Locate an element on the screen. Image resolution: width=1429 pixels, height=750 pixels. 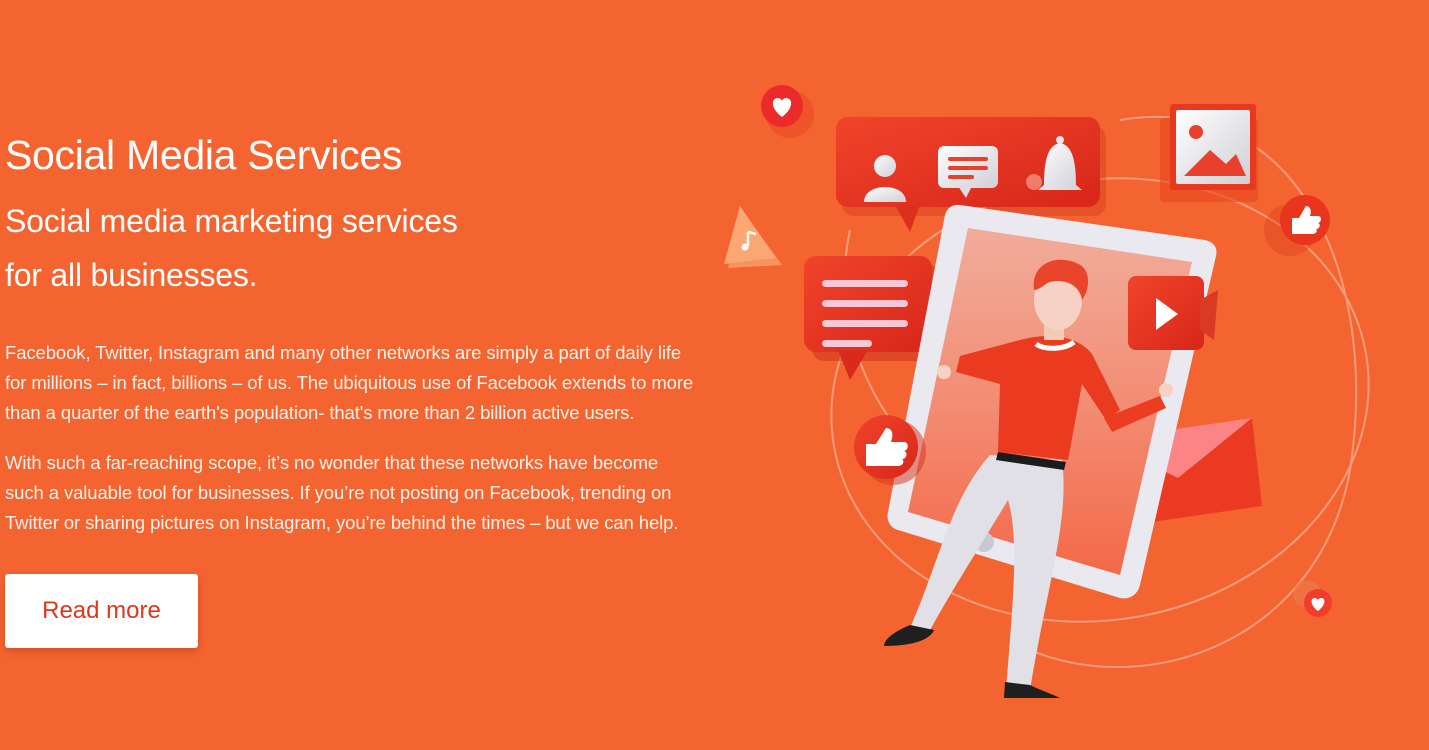
subtitle-line-2: for all businesses. is located at coordinates (131, 275).